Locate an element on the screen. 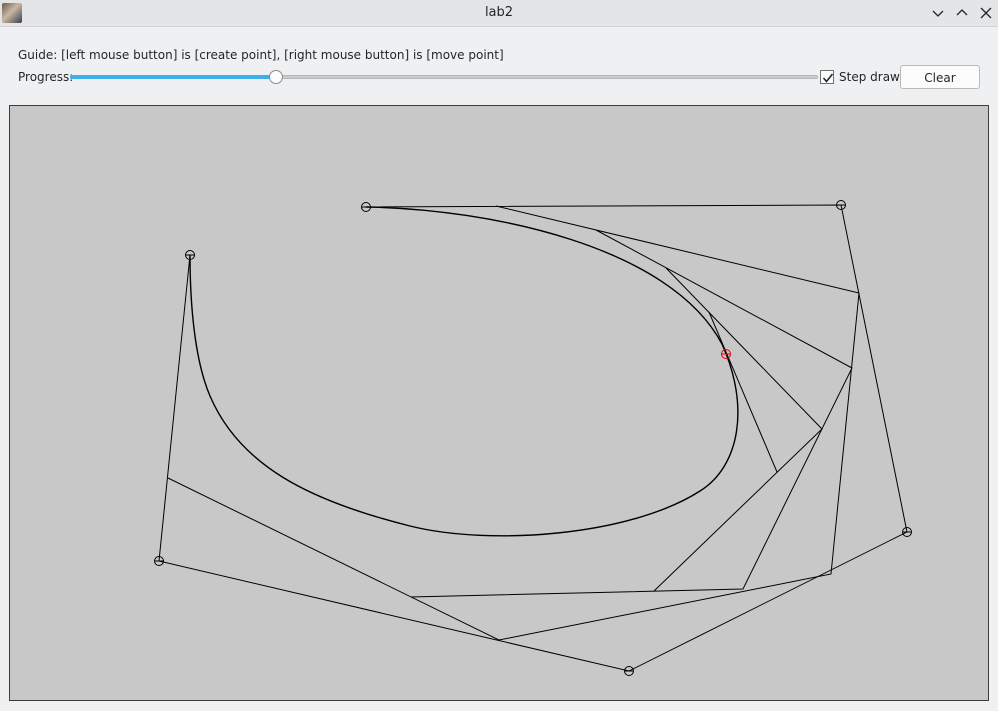  close-button is located at coordinates (986, 13).